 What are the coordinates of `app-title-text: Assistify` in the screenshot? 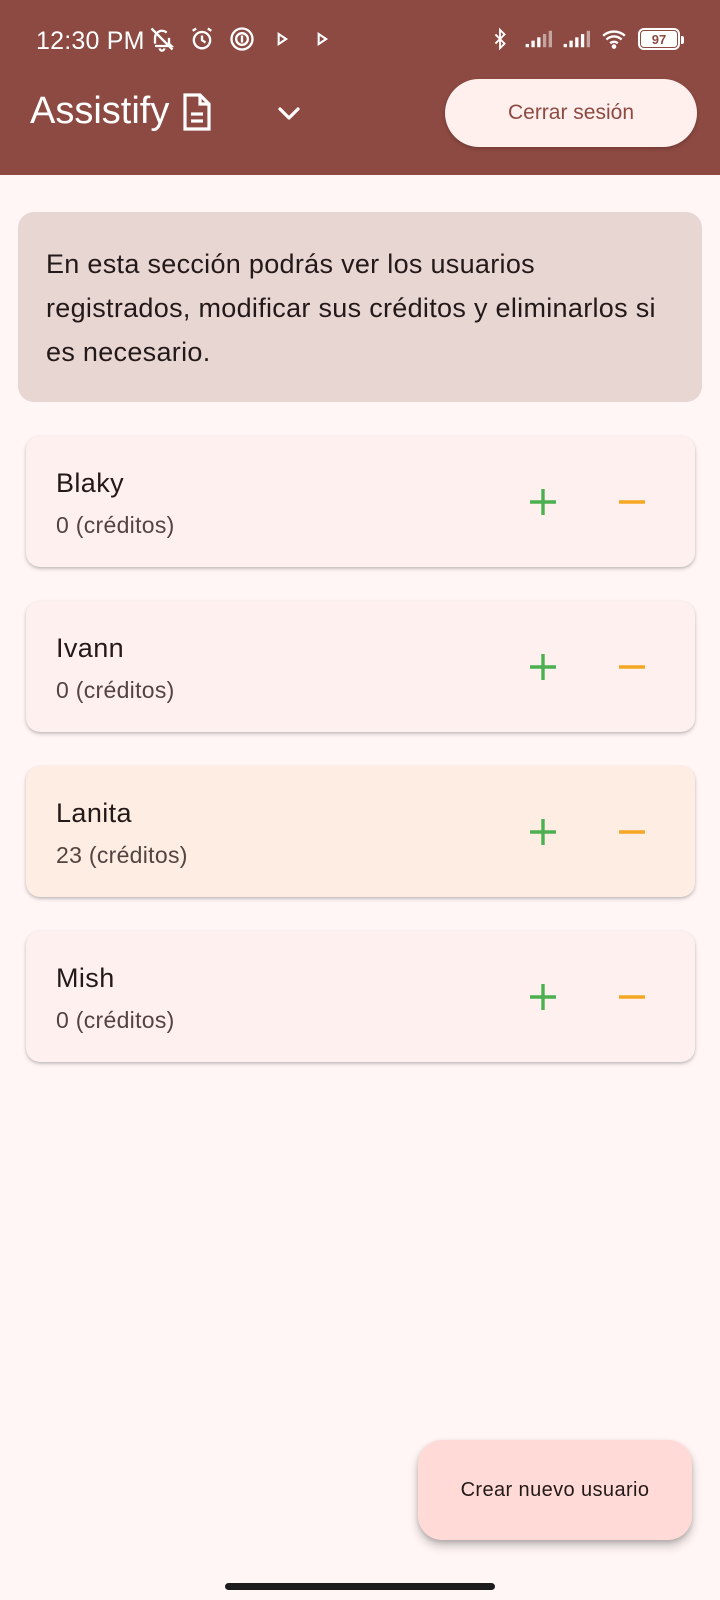 It's located at (100, 111).